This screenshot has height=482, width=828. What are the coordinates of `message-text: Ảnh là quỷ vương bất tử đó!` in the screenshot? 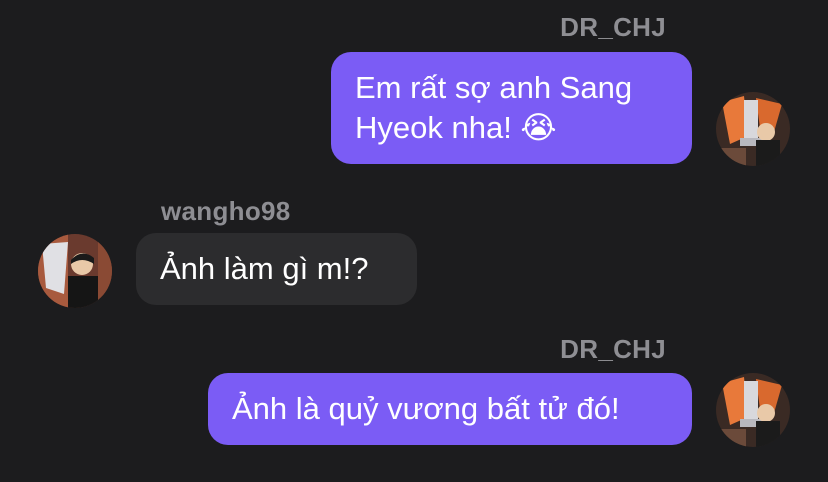 It's located at (426, 408).